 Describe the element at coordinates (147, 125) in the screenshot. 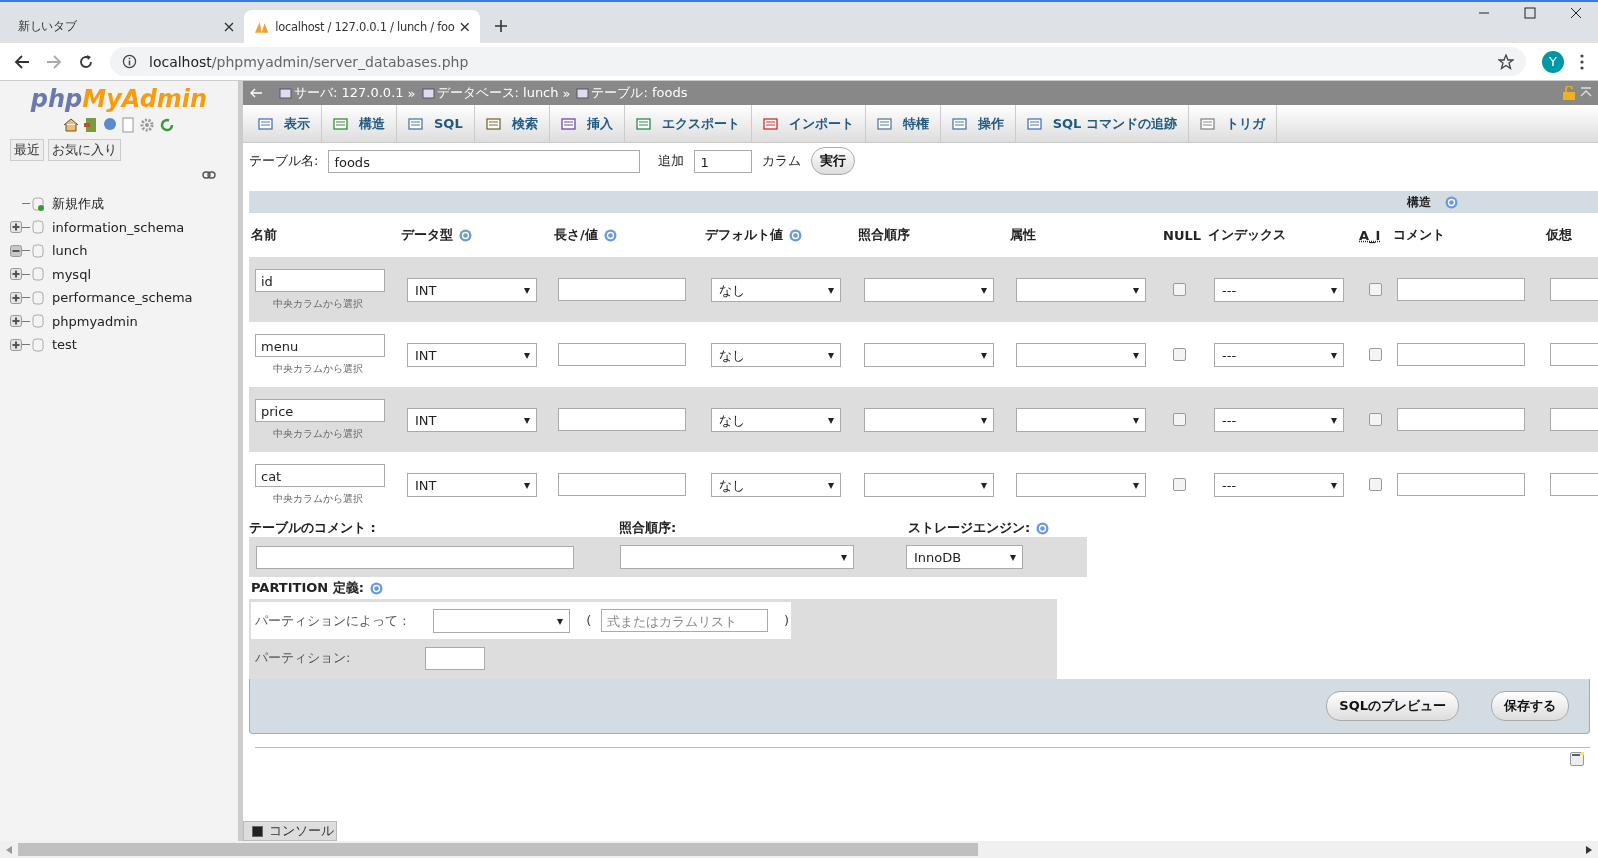

I see `settings-icon` at that location.